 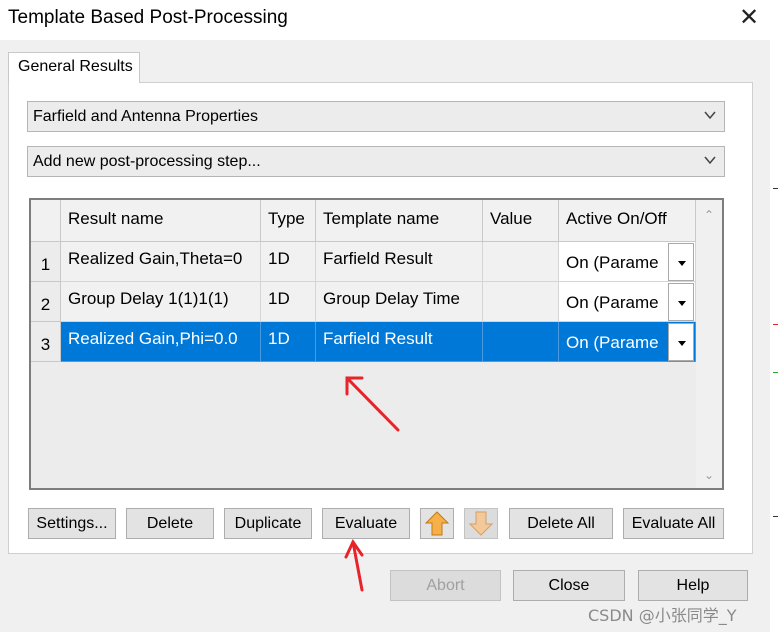 I want to click on background-strip, so click(x=774, y=336).